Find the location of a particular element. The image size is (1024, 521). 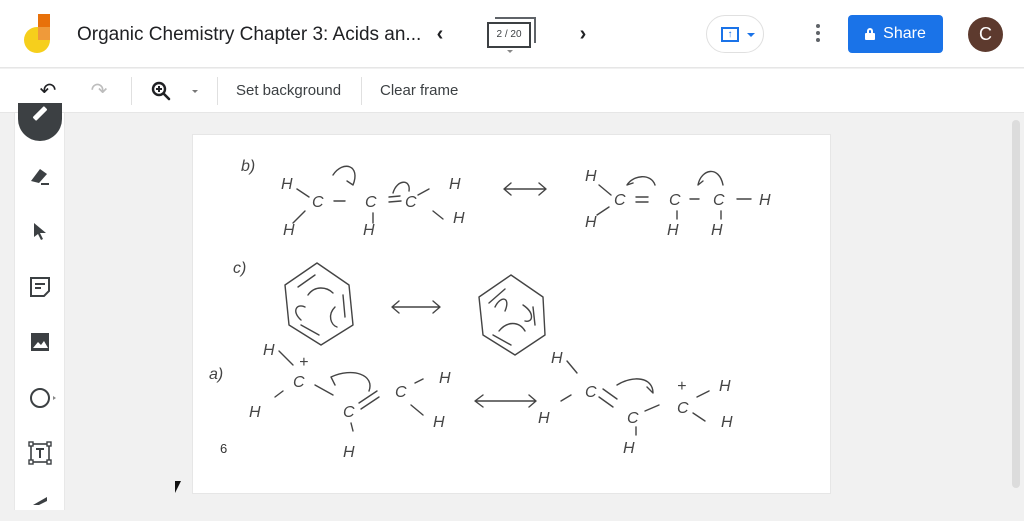

more-options-button is located at coordinates (818, 35).